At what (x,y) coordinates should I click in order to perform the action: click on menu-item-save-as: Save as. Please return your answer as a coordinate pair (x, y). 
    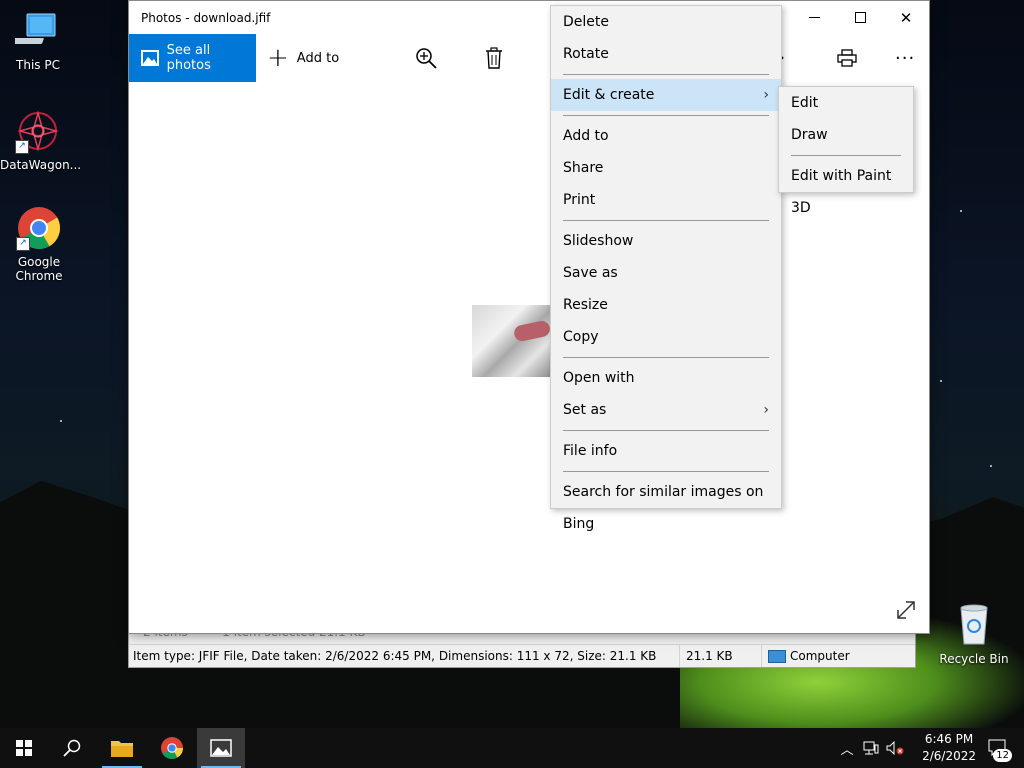
    Looking at the image, I should click on (666, 273).